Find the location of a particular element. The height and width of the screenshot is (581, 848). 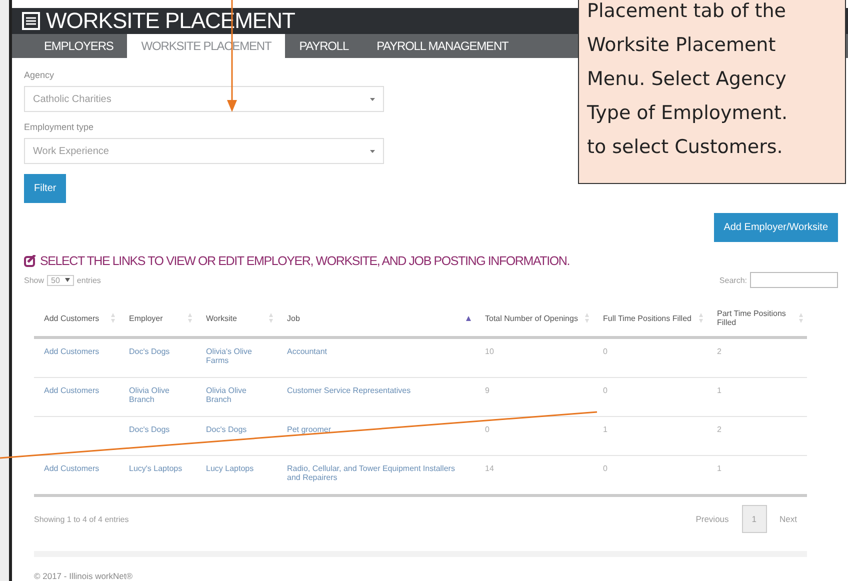

nav-tab: PAYROLL MANAGEMENT is located at coordinates (442, 46).